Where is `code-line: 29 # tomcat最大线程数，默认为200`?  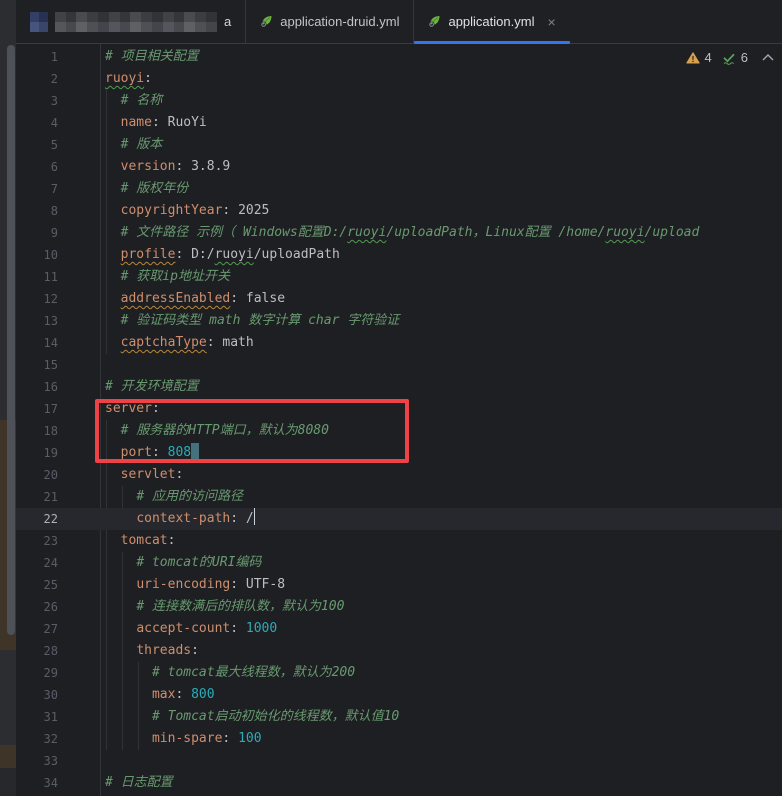 code-line: 29 # tomcat最大线程数，默认为200 is located at coordinates (399, 673).